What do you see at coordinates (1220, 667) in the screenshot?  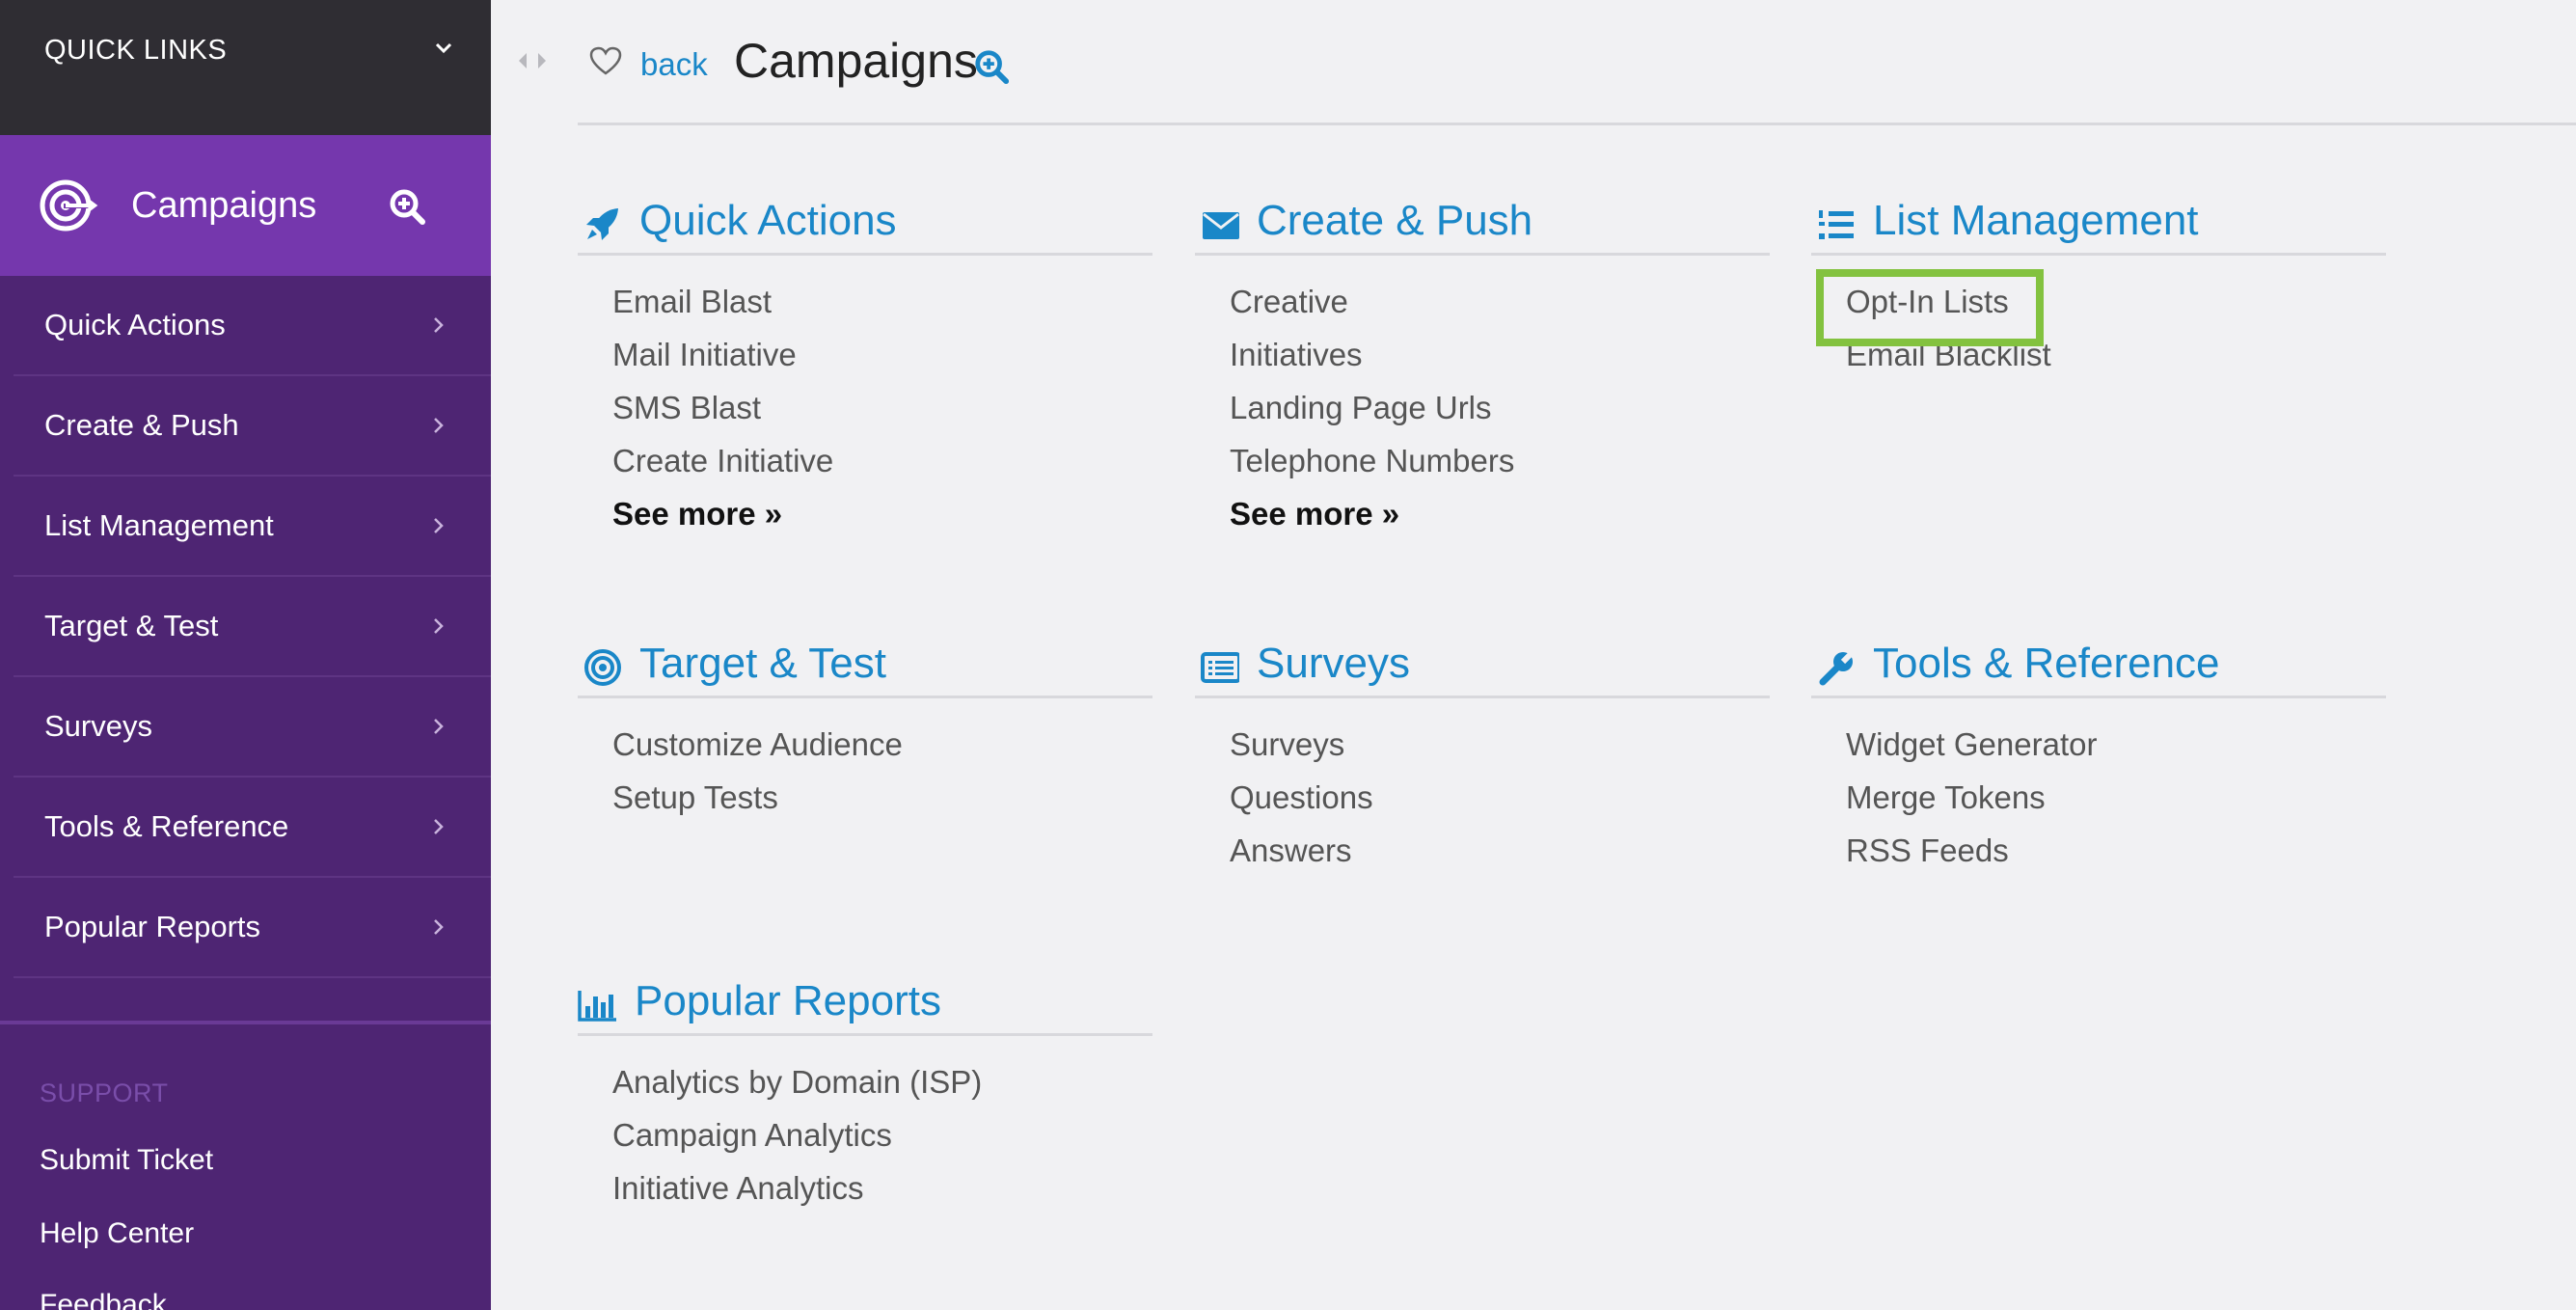 I see `survey-list-icon` at bounding box center [1220, 667].